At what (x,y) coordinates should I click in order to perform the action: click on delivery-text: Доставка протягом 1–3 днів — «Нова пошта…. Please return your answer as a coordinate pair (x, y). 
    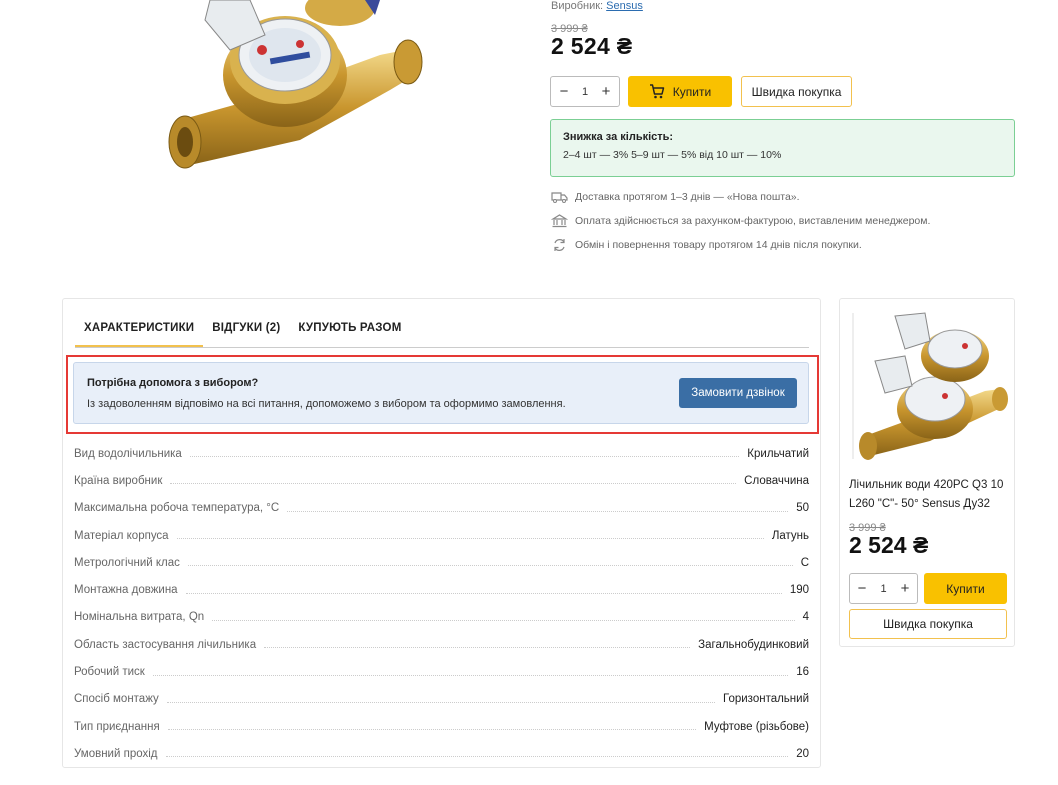
    Looking at the image, I should click on (687, 197).